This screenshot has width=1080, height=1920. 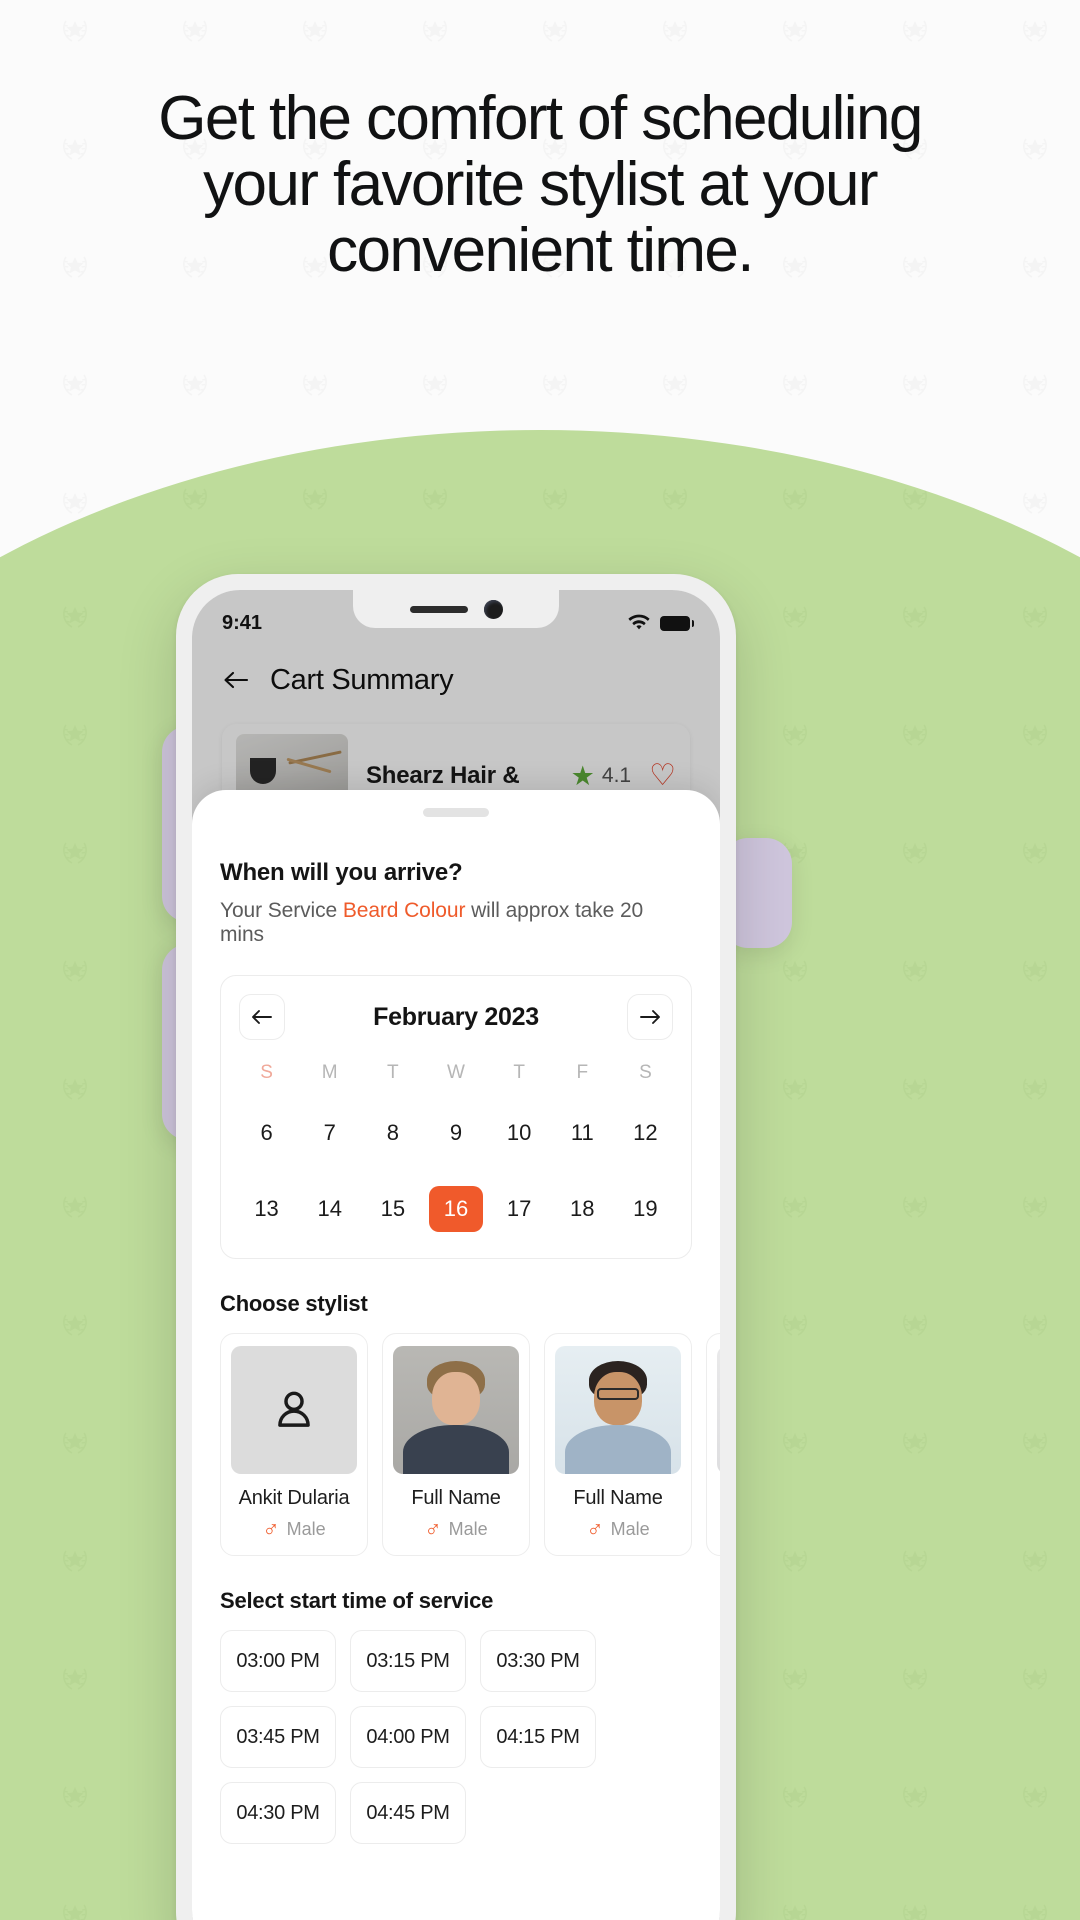 I want to click on phone-notch, so click(x=456, y=609).